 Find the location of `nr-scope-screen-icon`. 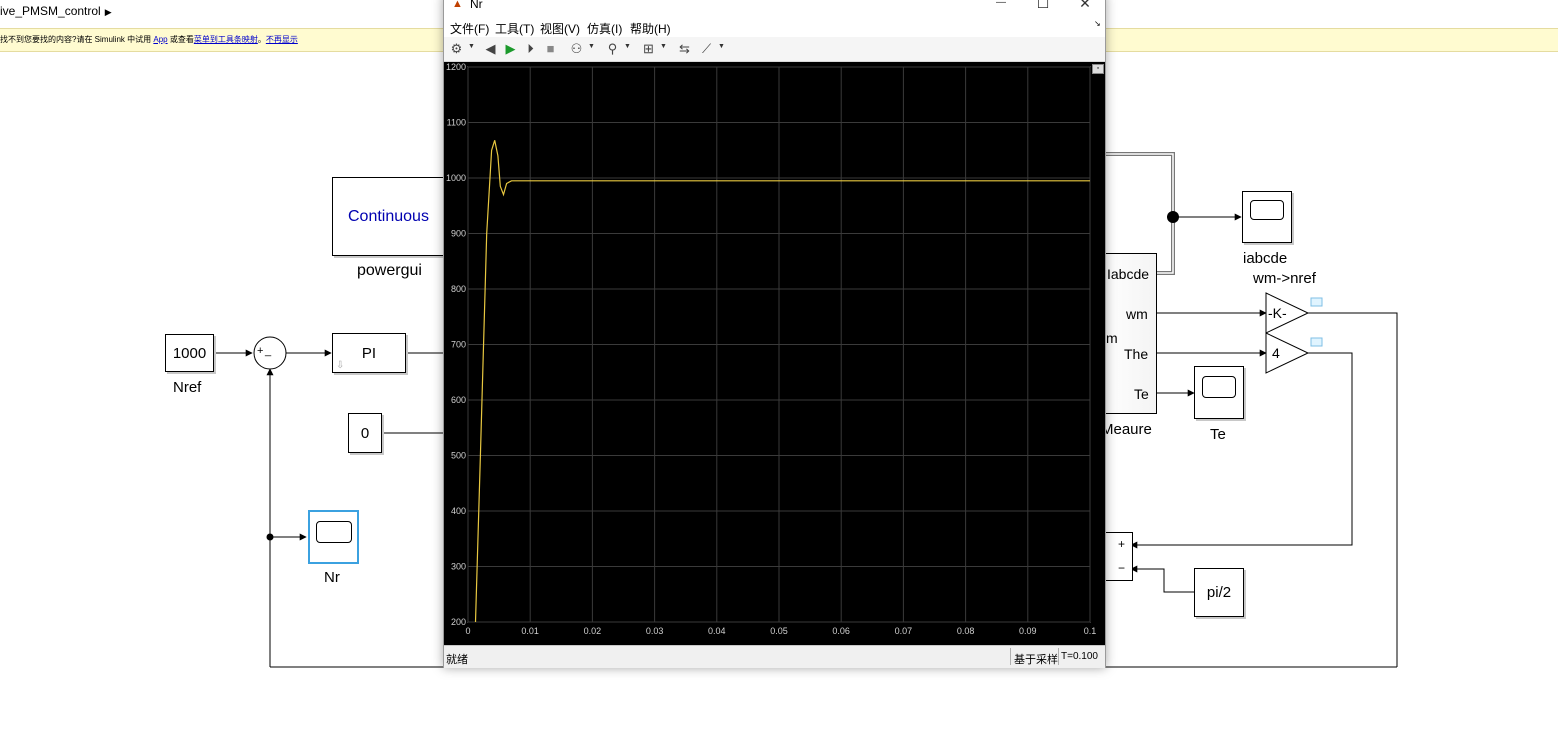

nr-scope-screen-icon is located at coordinates (333, 532).